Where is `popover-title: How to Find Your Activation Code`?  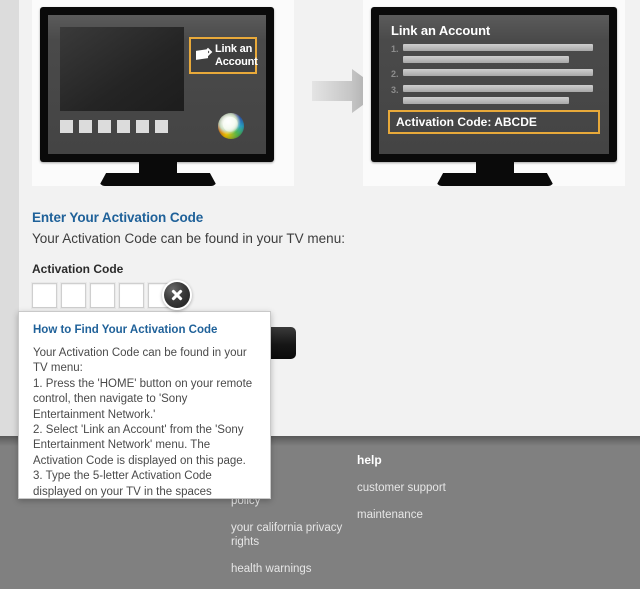 popover-title: How to Find Your Activation Code is located at coordinates (125, 330).